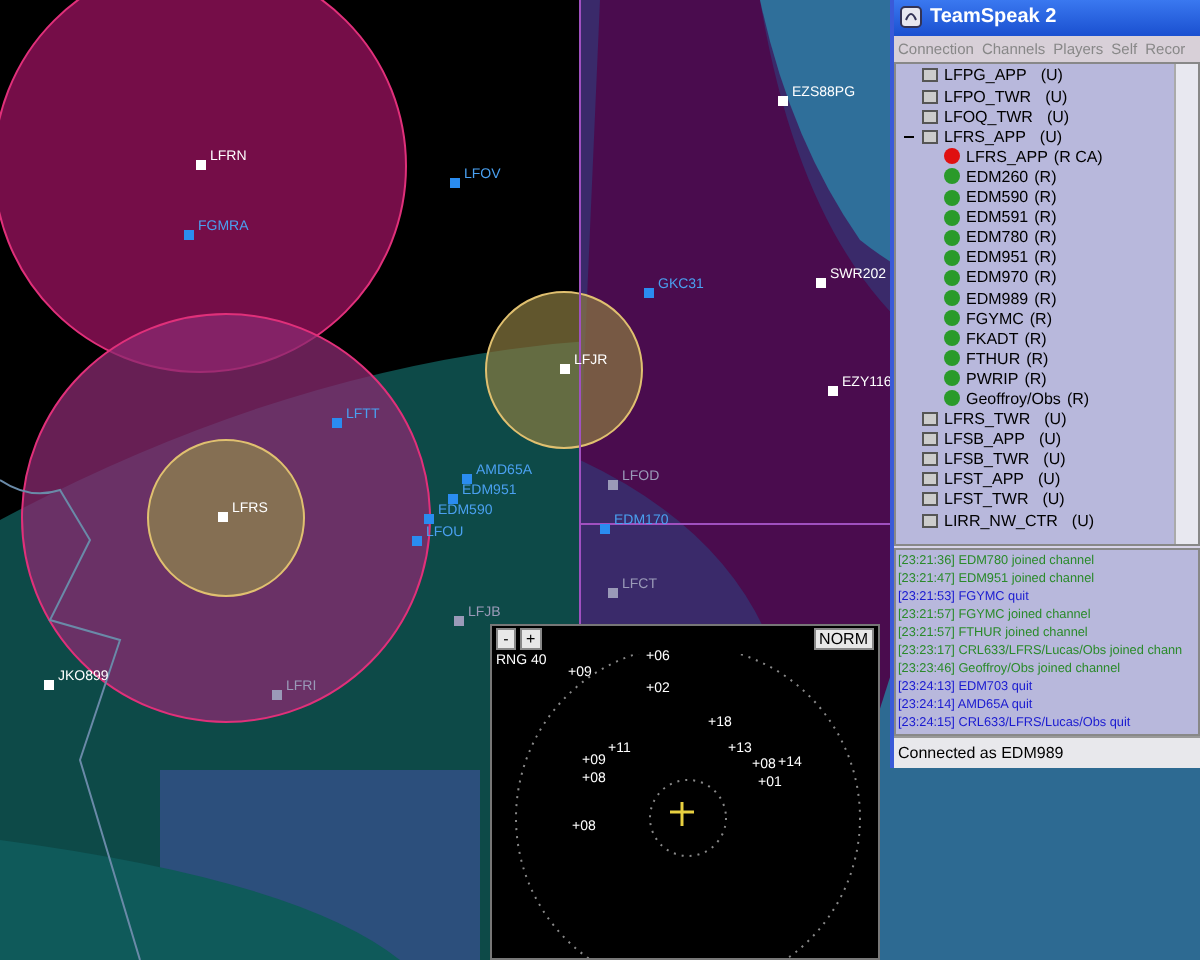 This screenshot has height=960, width=1200. Describe the element at coordinates (908, 136) in the screenshot. I see `collapse-icon` at that location.